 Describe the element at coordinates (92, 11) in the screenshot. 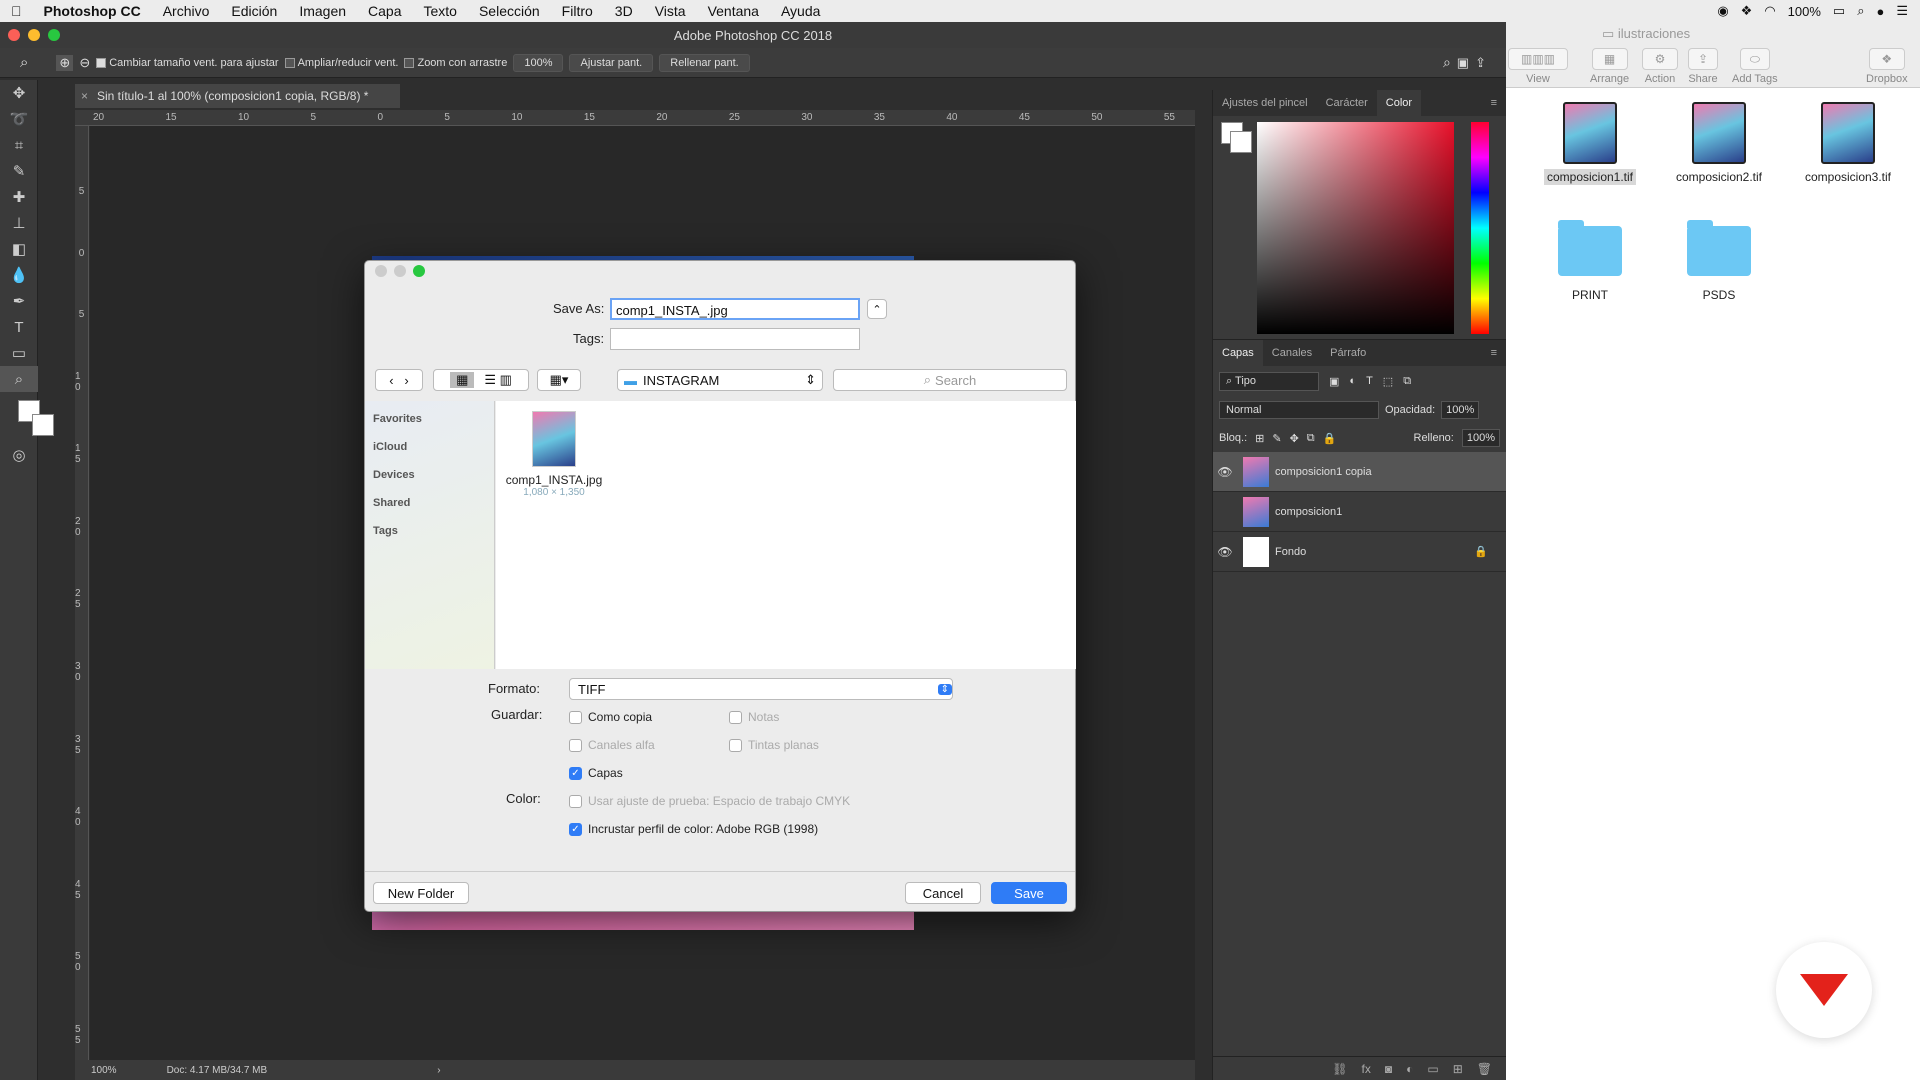

I see `menu-app-name: Photoshop CC` at that location.